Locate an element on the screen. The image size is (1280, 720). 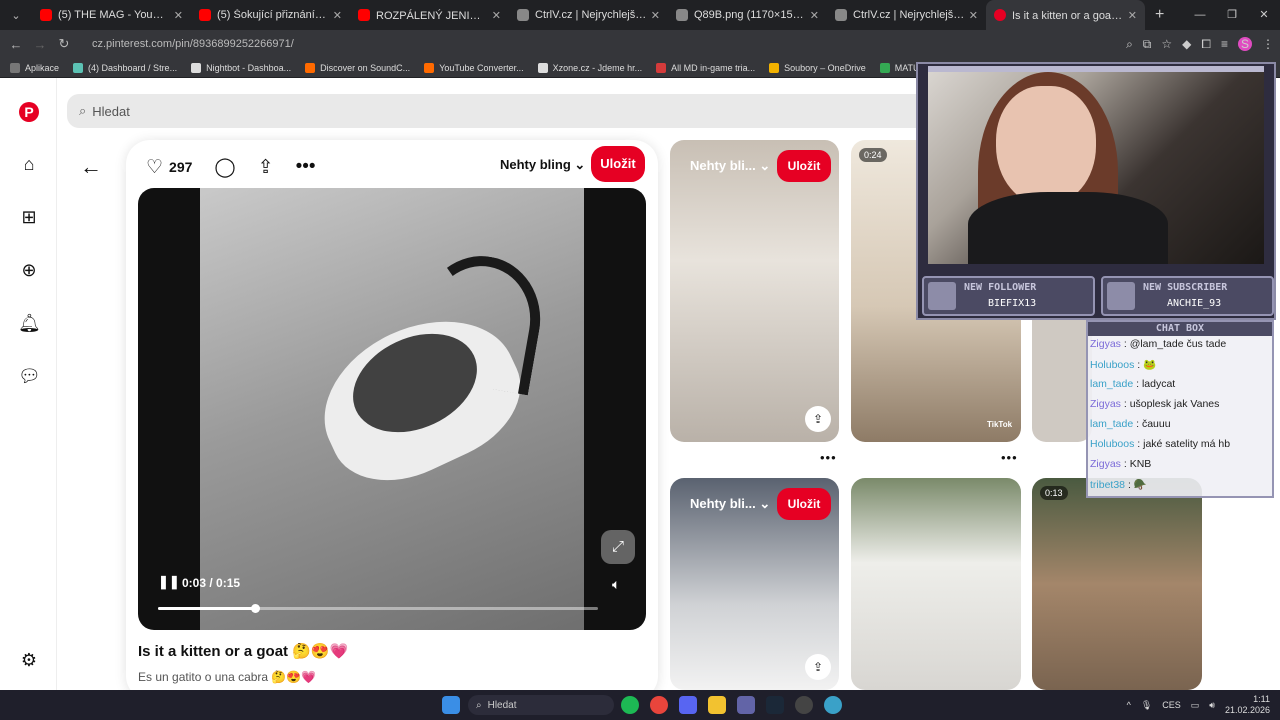
extension-icon: ◆ is located at coordinates (1186, 44).